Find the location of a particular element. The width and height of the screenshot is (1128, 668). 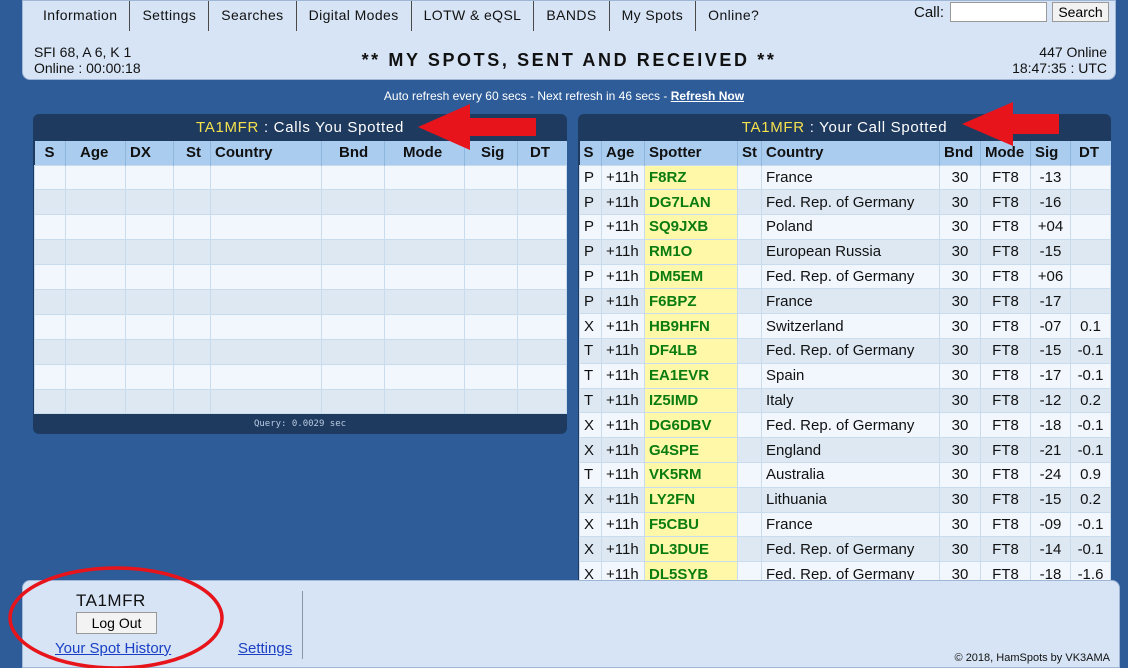

spot-signal: -16 is located at coordinates (1050, 202).